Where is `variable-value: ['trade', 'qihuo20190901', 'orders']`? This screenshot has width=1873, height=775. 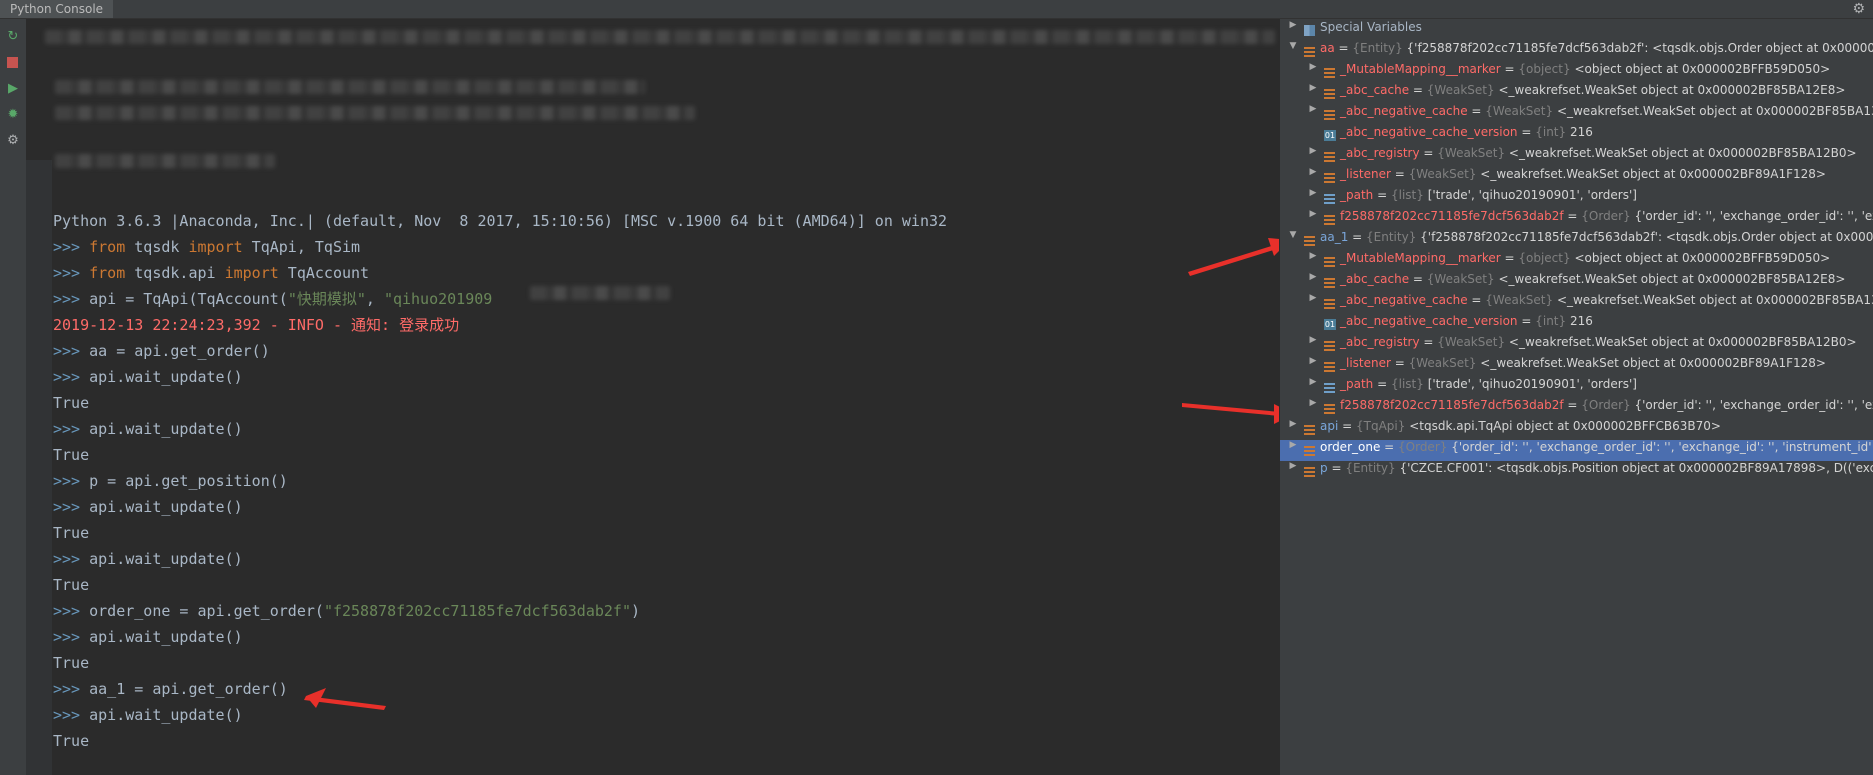
variable-value: ['trade', 'qihuo20190901', 'orders'] is located at coordinates (1532, 384).